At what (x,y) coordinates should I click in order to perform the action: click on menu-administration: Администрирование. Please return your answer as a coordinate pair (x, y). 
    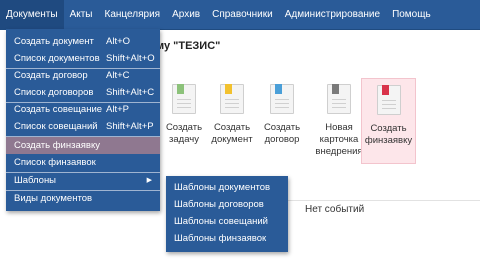
    Looking at the image, I should click on (332, 14).